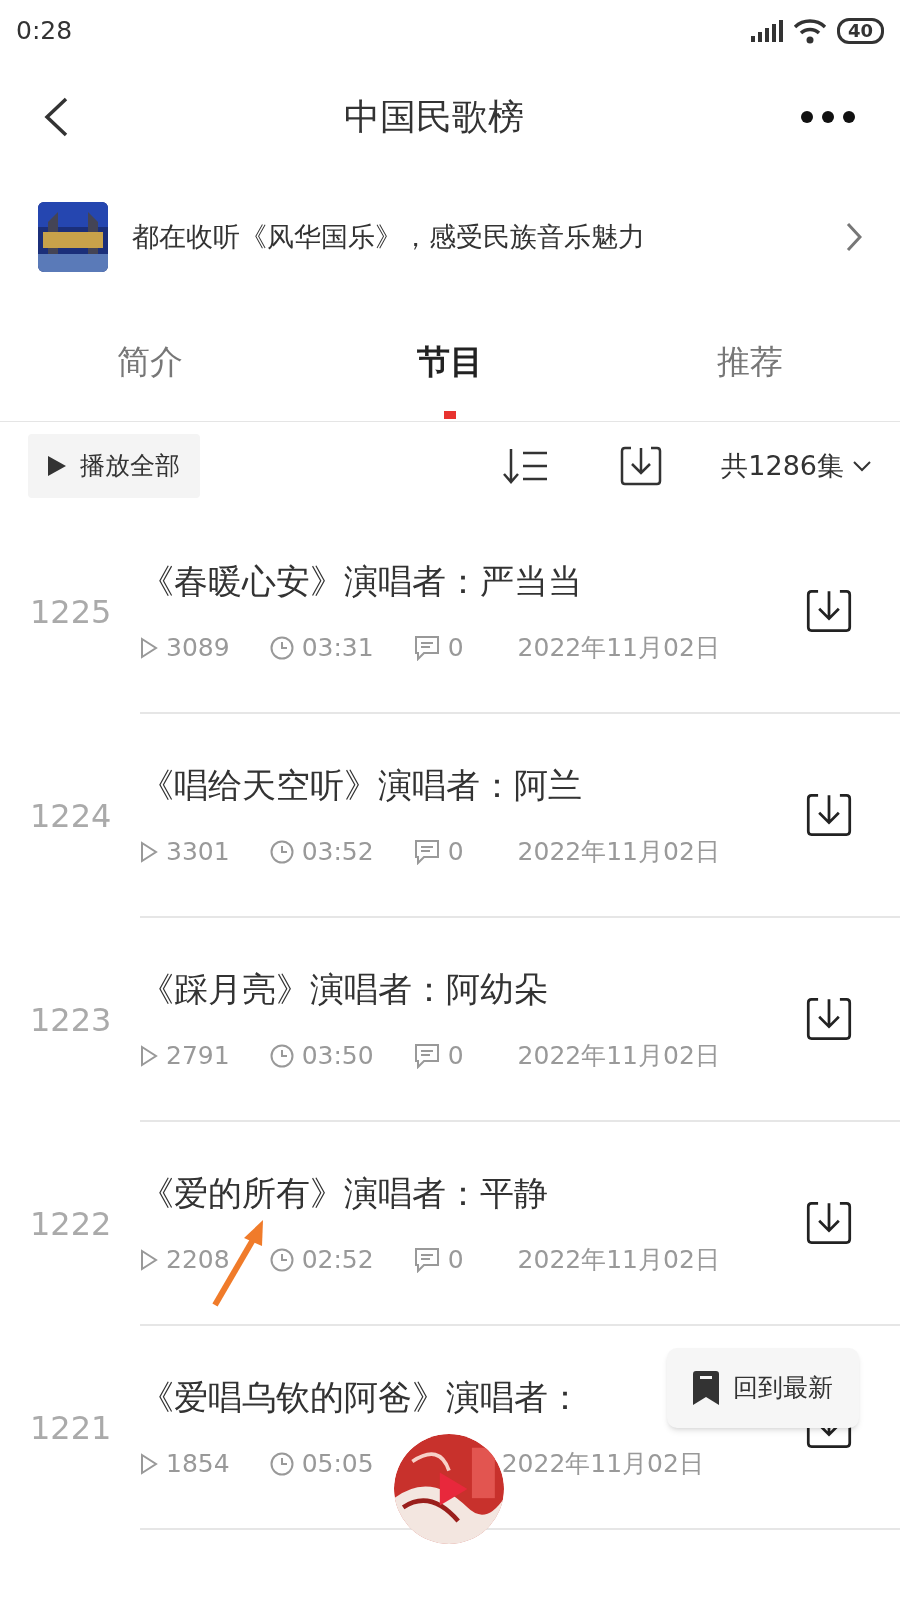  I want to click on episode-number: 1221, so click(71, 1428).